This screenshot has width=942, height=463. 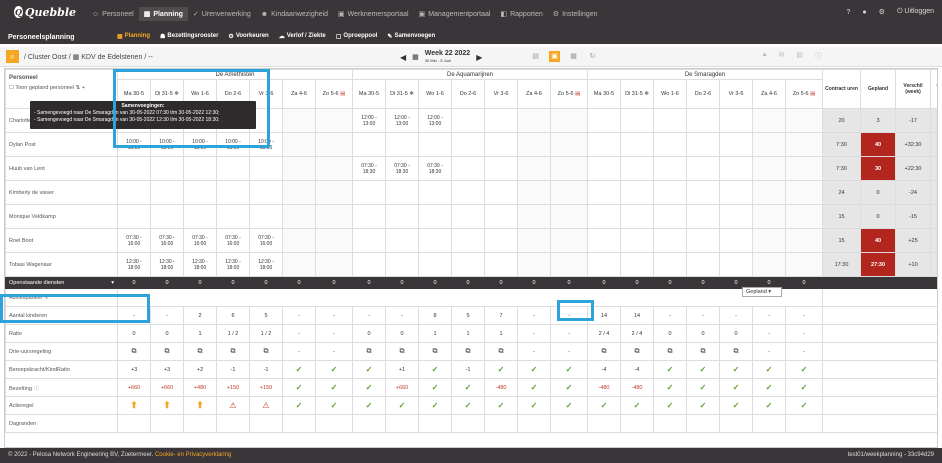 What do you see at coordinates (703, 94) in the screenshot?
I see `day-header: Do 2-6` at bounding box center [703, 94].